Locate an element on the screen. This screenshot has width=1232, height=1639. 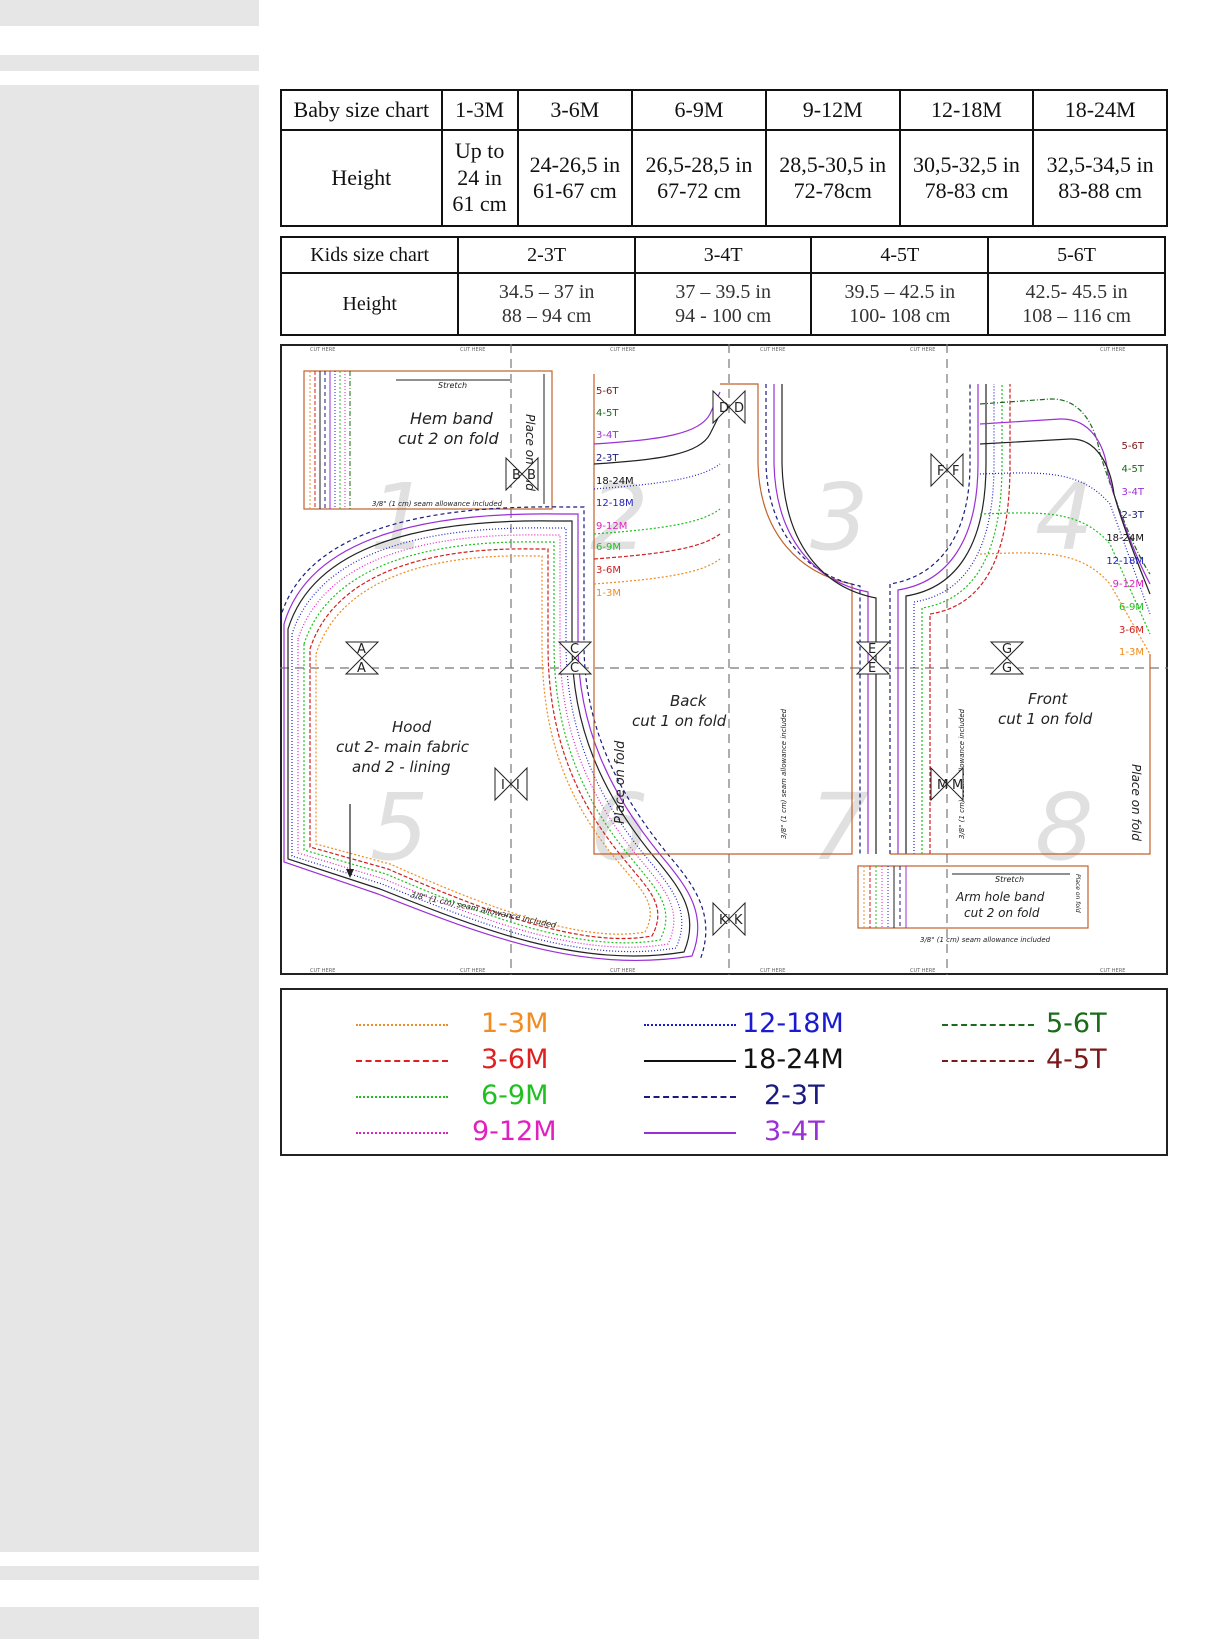
arm-hole-seam-note: 3/8" (1 cm) seam allowance included is located at coordinates (985, 940).